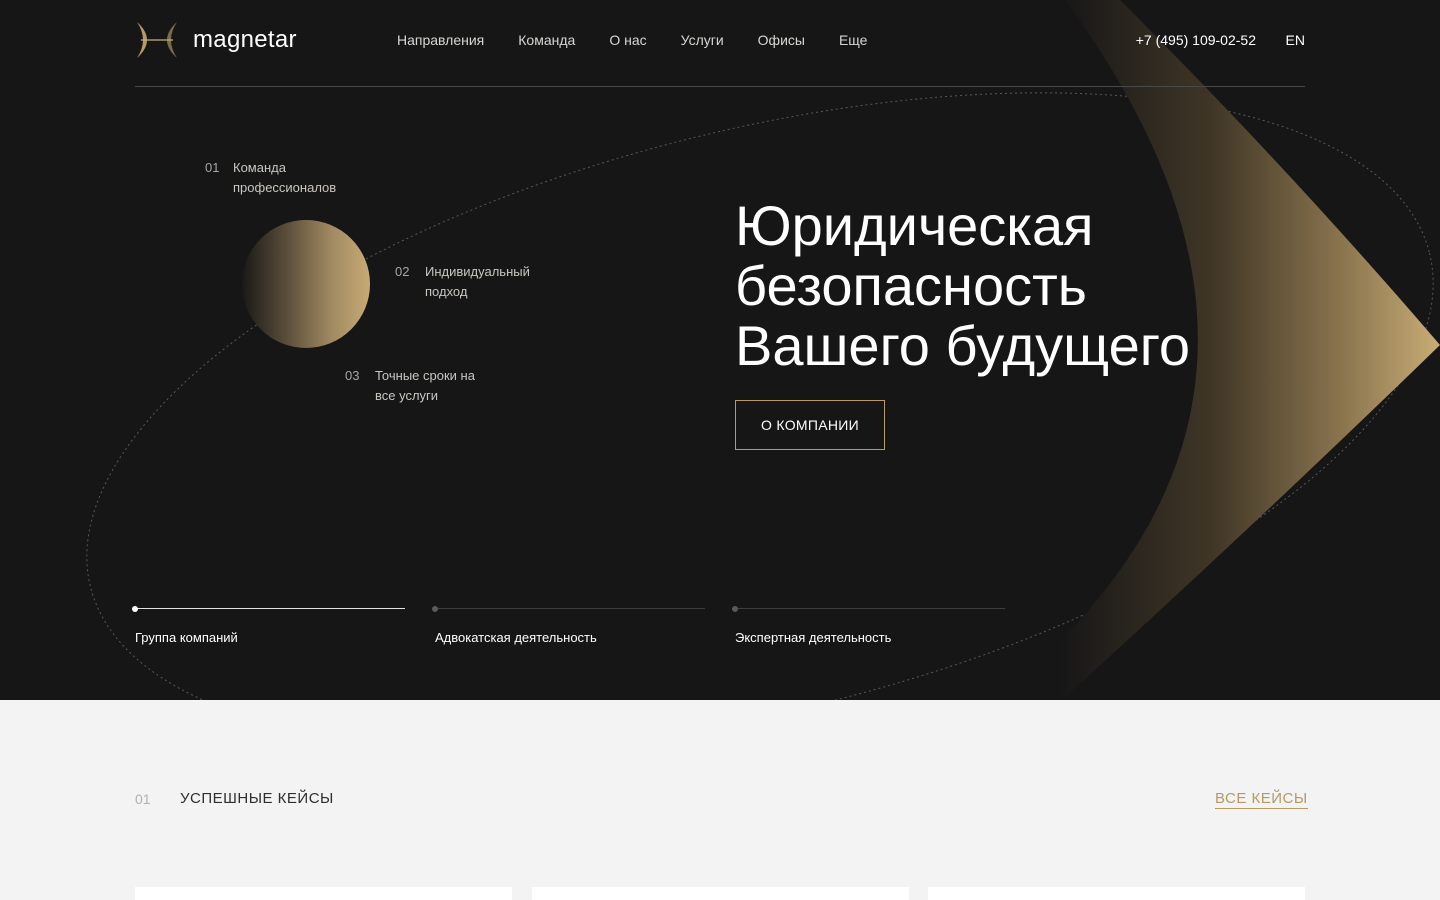 The image size is (1440, 900). What do you see at coordinates (1295, 40) in the screenshot?
I see `language-switch: EN` at bounding box center [1295, 40].